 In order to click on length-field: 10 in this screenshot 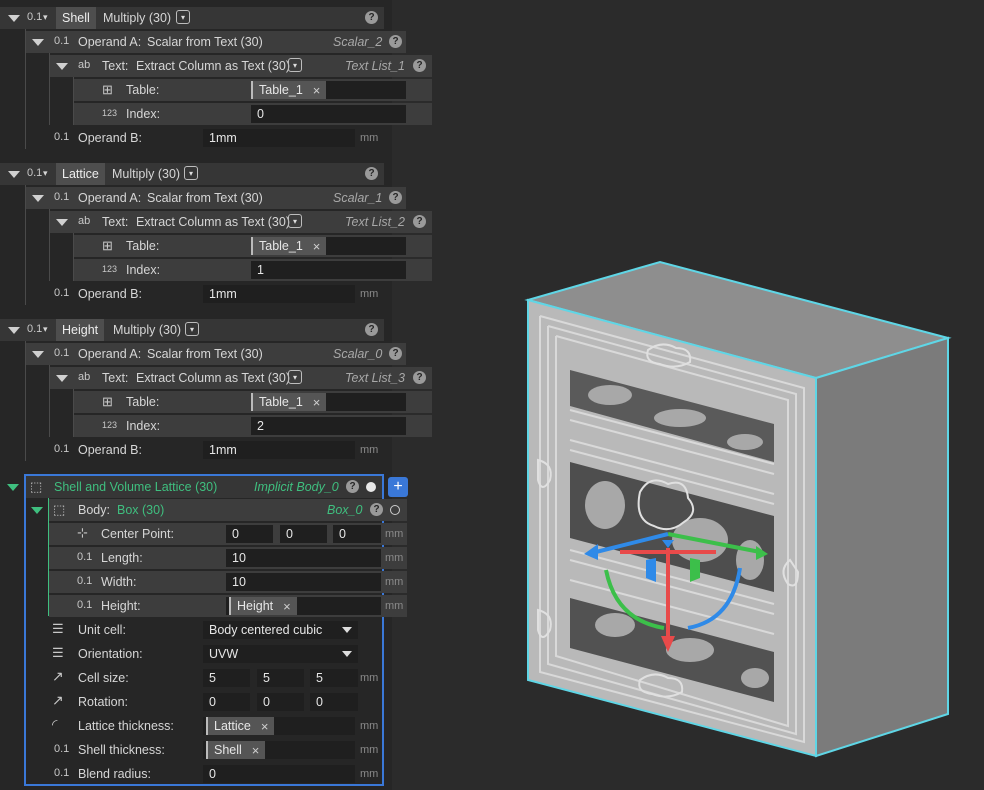, I will do `click(303, 558)`.